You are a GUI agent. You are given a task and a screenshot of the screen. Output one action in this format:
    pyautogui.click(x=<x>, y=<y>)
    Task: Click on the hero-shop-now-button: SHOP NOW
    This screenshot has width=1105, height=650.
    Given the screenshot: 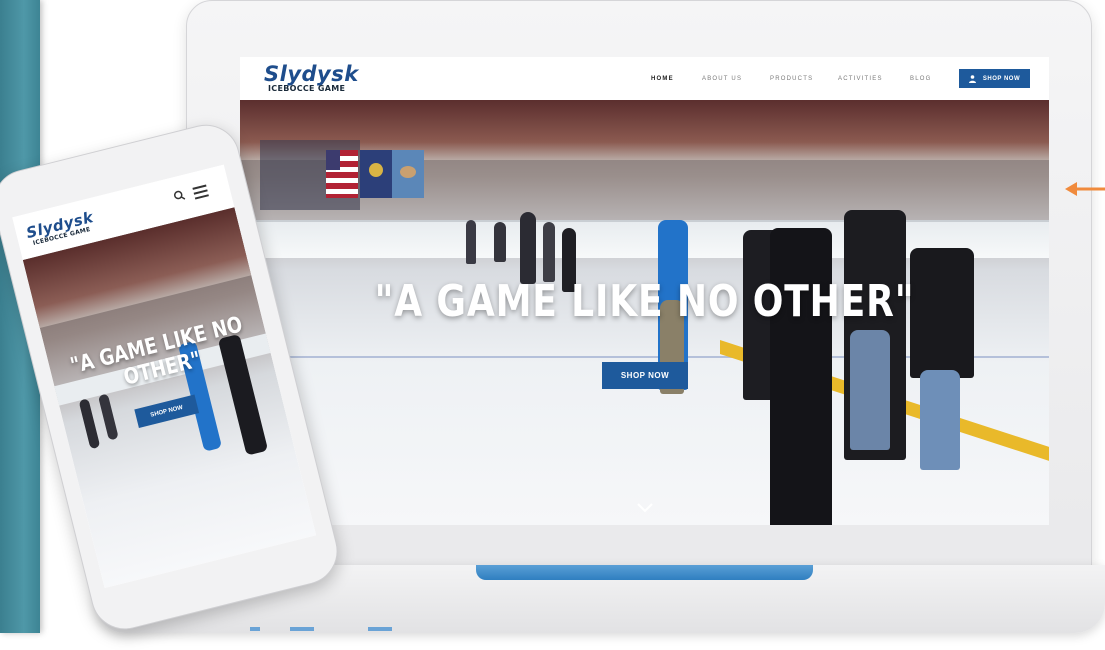 What is the action you would take?
    pyautogui.click(x=645, y=375)
    